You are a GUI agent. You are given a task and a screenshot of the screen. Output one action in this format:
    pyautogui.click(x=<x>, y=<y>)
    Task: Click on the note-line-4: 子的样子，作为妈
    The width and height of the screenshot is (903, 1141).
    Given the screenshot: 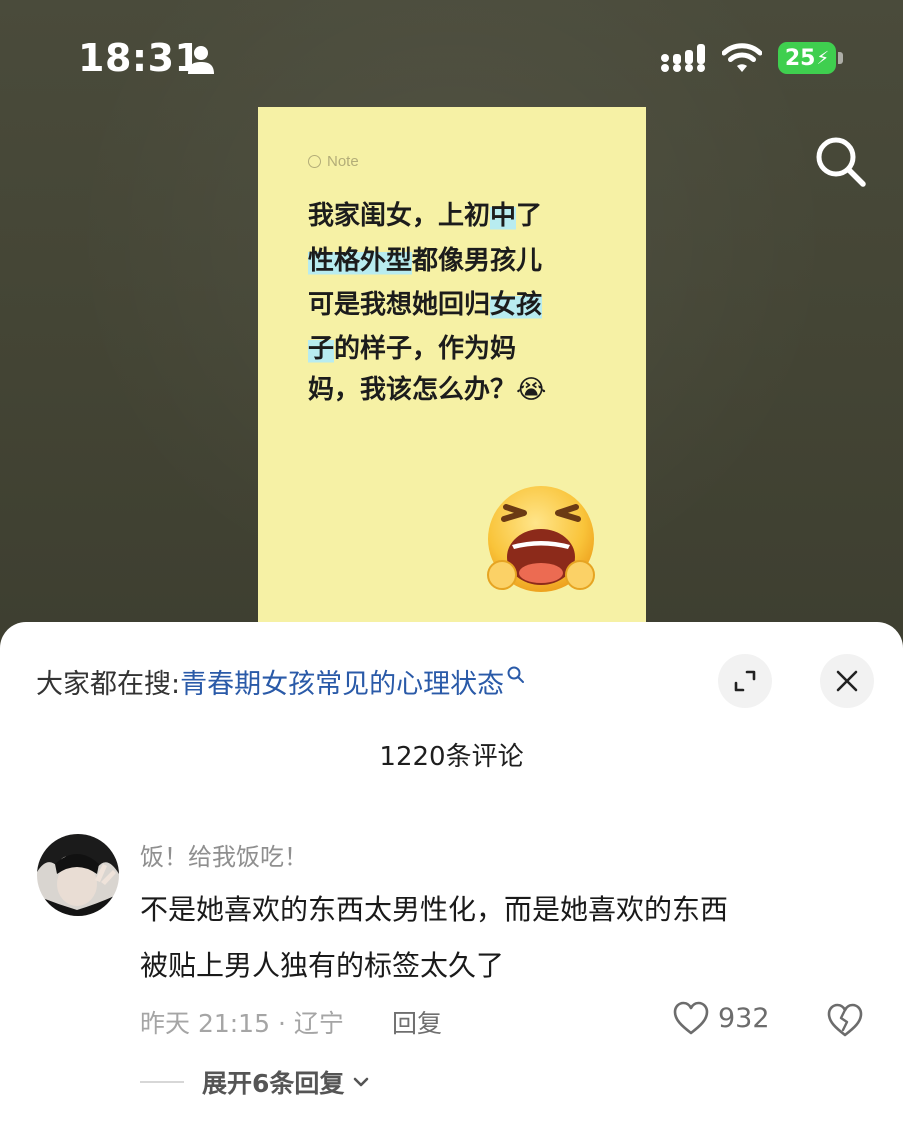 What is the action you would take?
    pyautogui.click(x=412, y=349)
    